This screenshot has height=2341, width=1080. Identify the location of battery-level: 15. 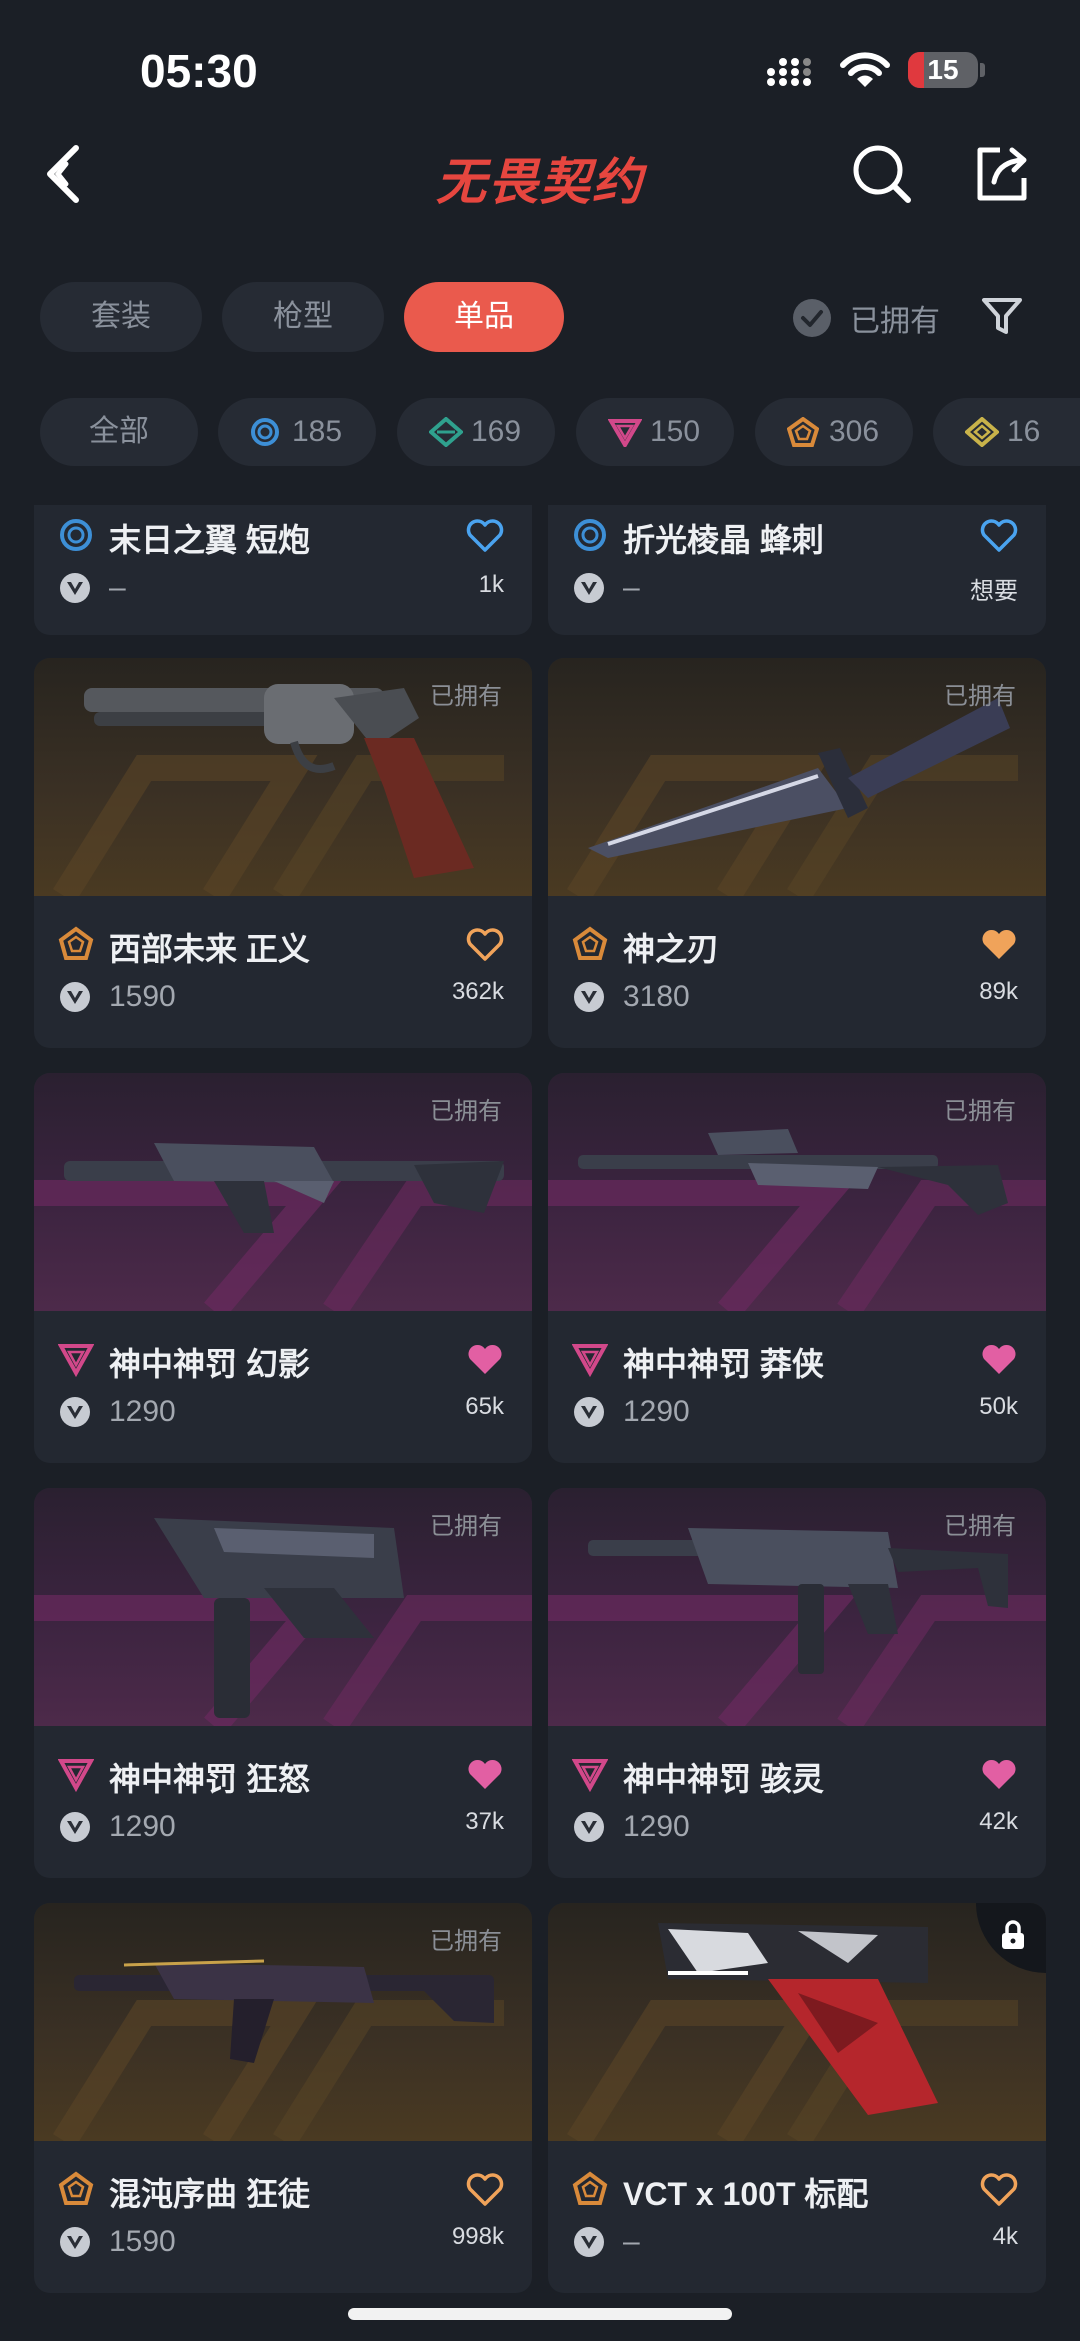
(943, 69).